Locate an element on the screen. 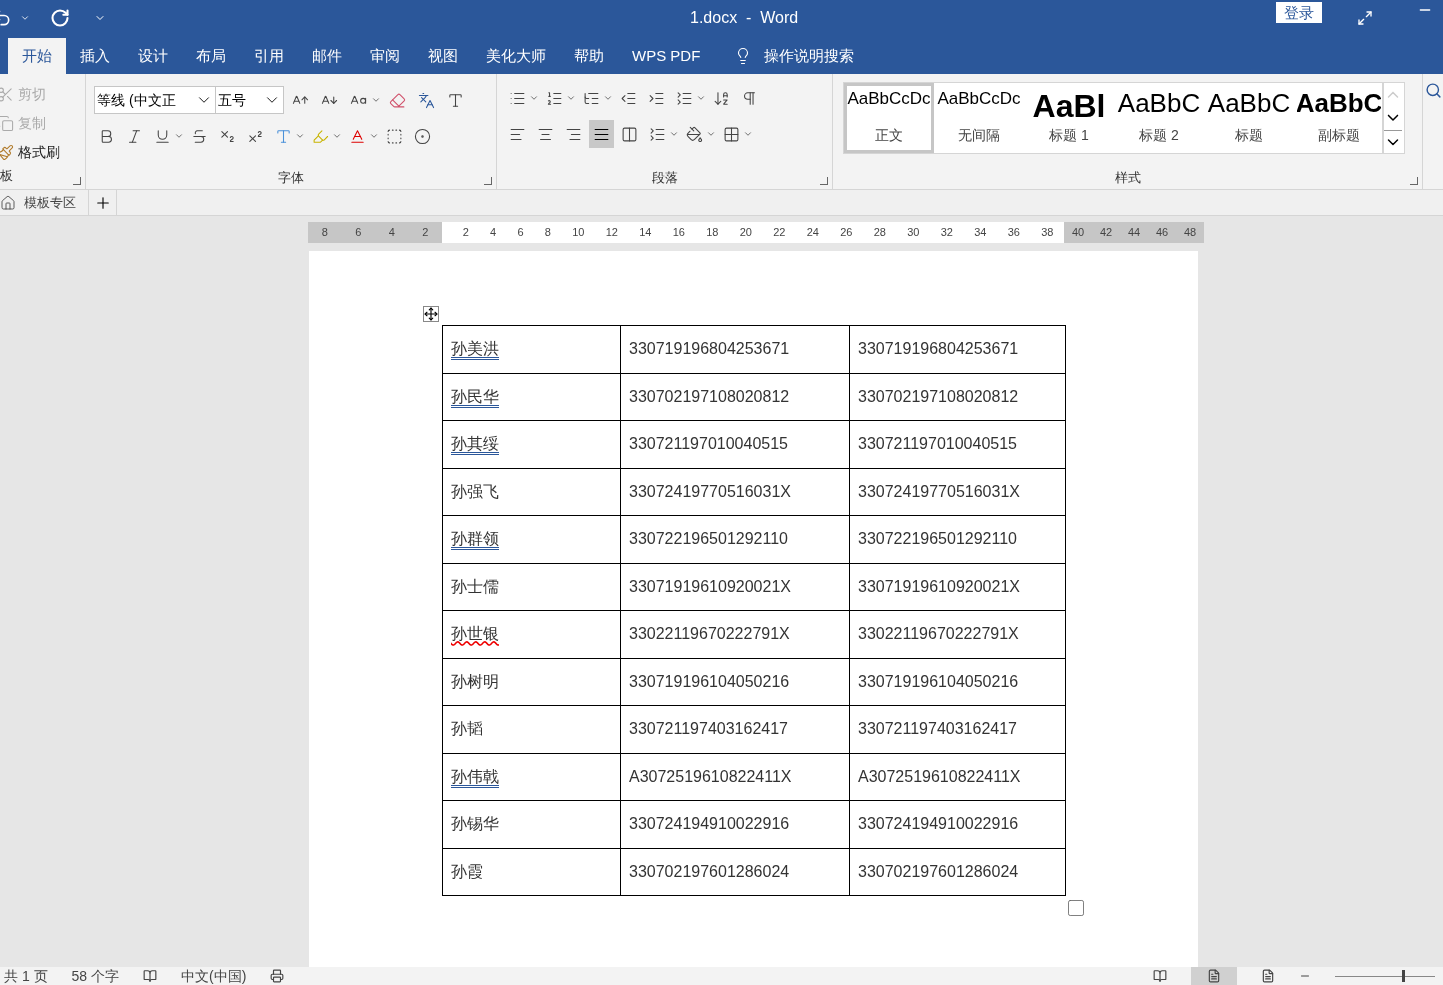 Image resolution: width=1443 pixels, height=985 pixels. word-count: 58 个字 is located at coordinates (95, 976).